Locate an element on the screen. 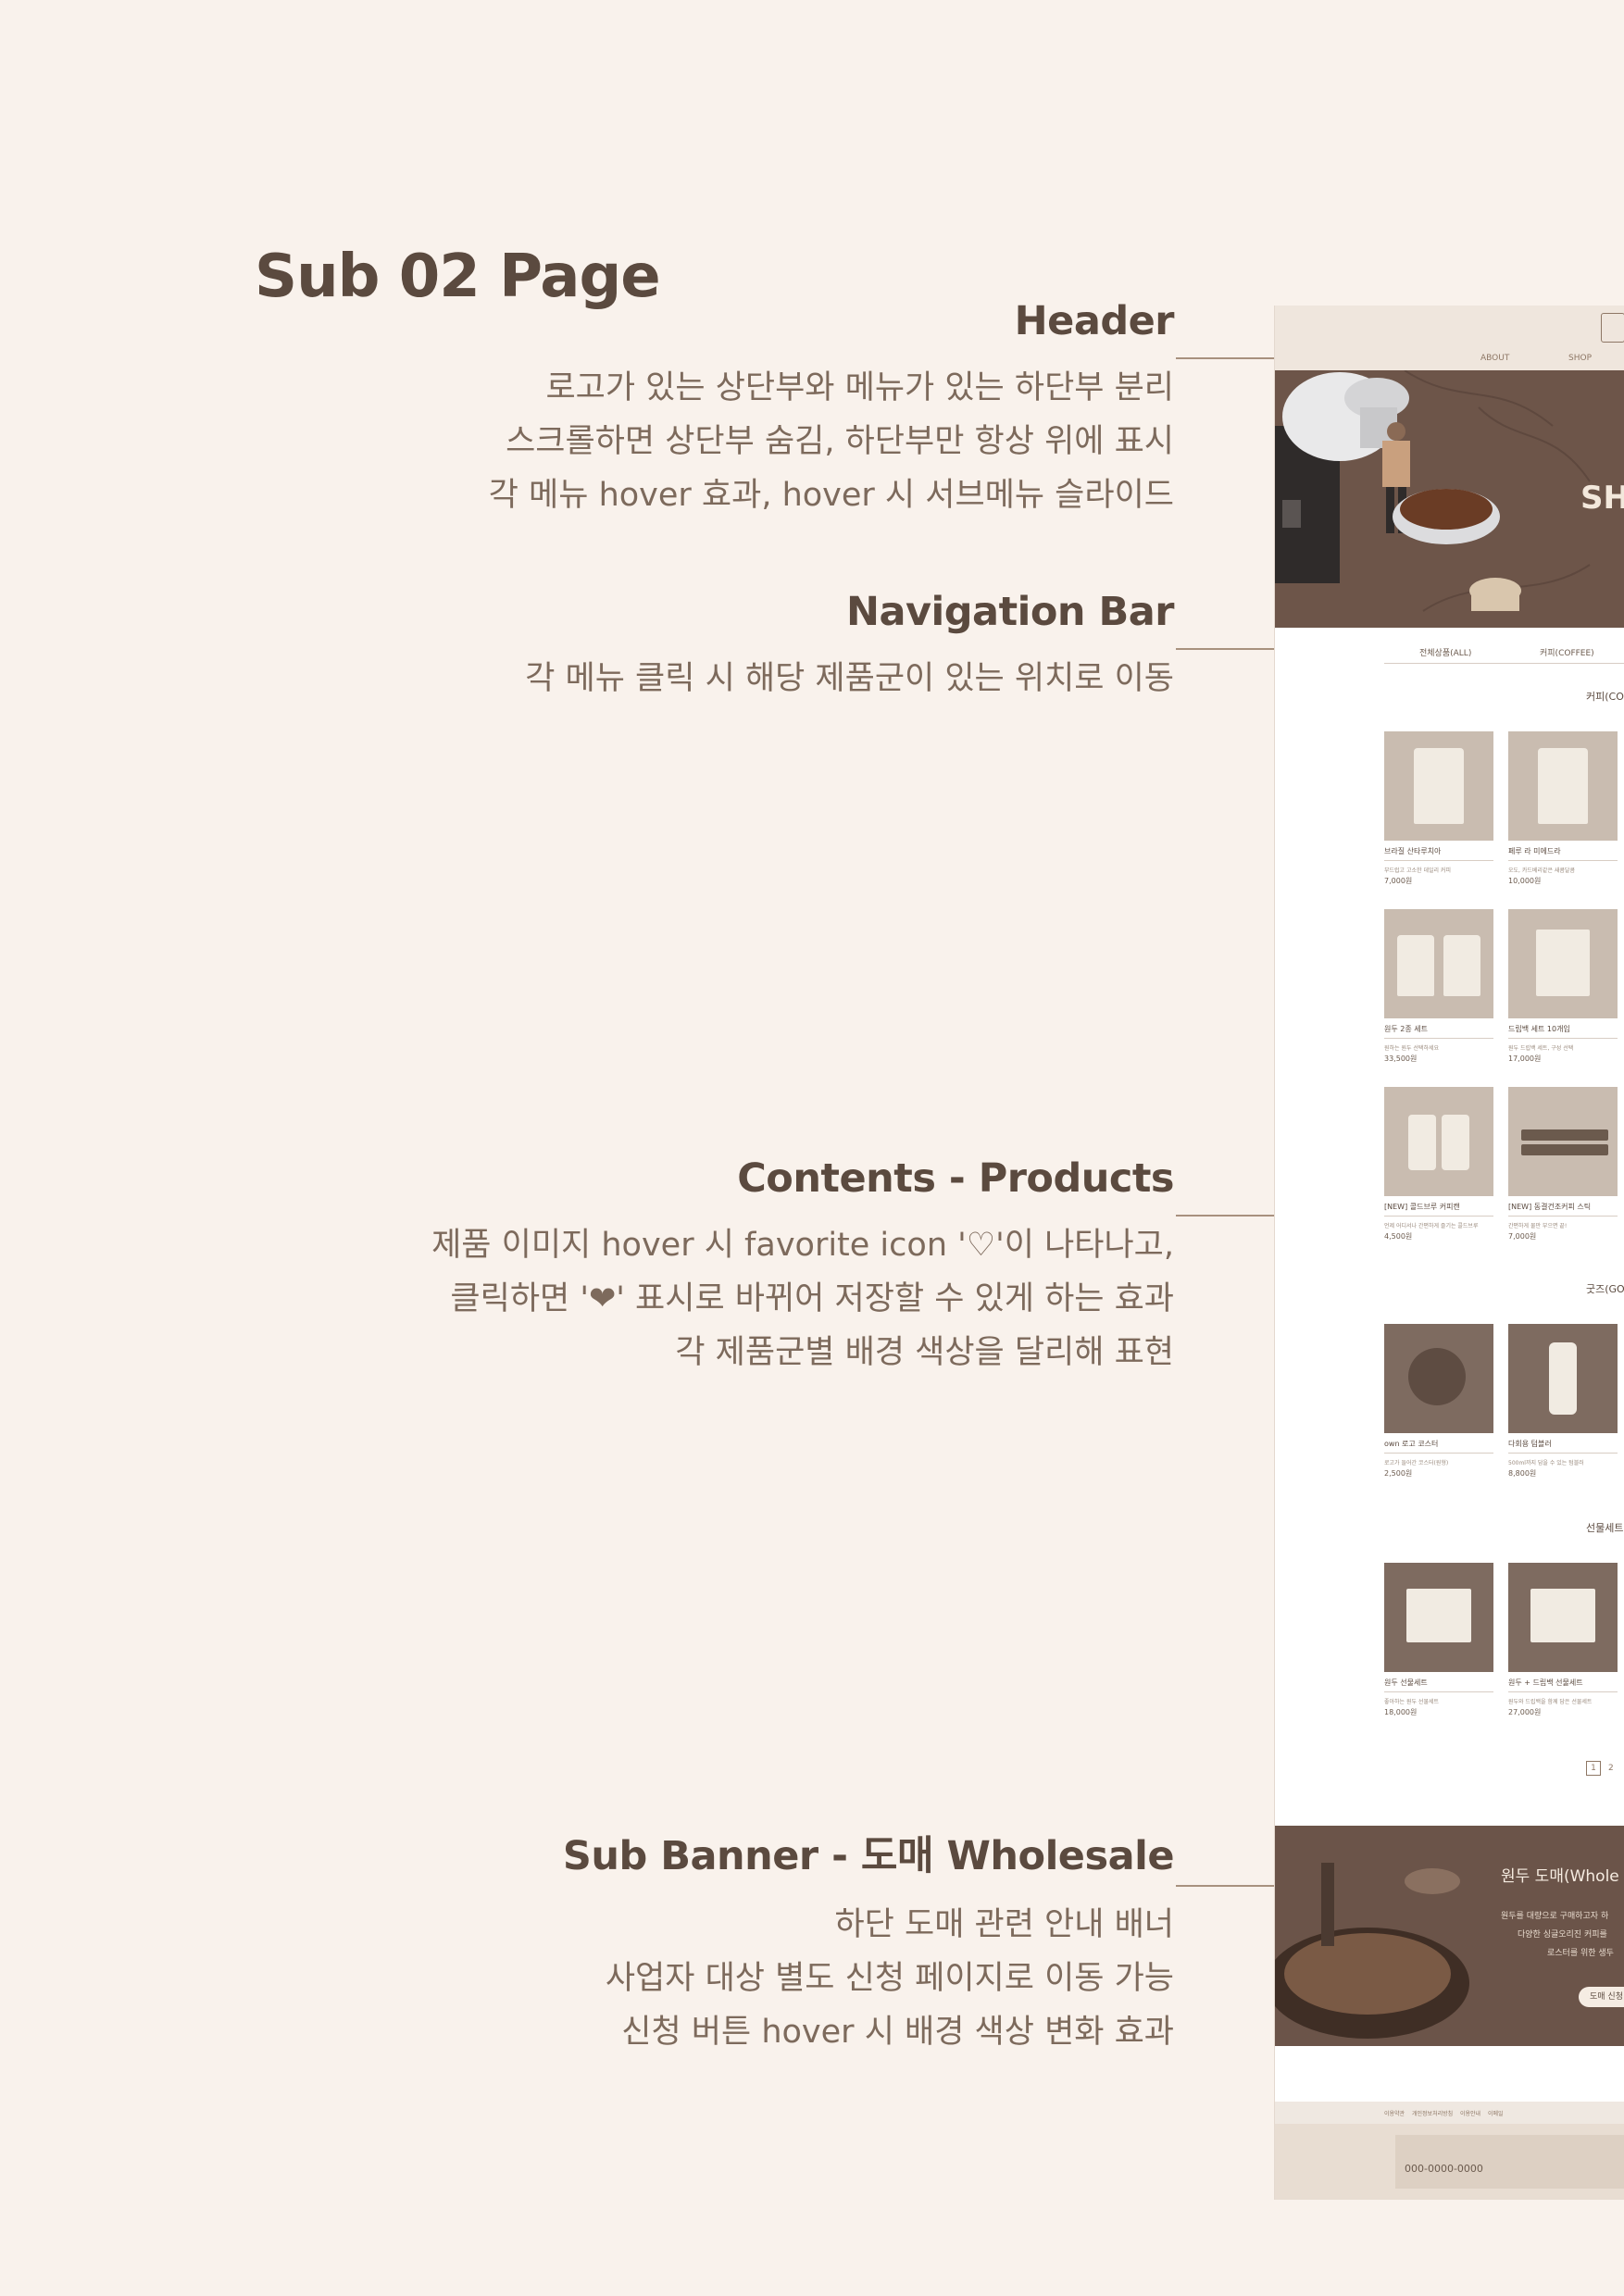 This screenshot has height=2296, width=1624. annotation-navigation-line: 각 메뉴 클릭 시 해당 제품군이 있는 위치로 이동 is located at coordinates (849, 678).